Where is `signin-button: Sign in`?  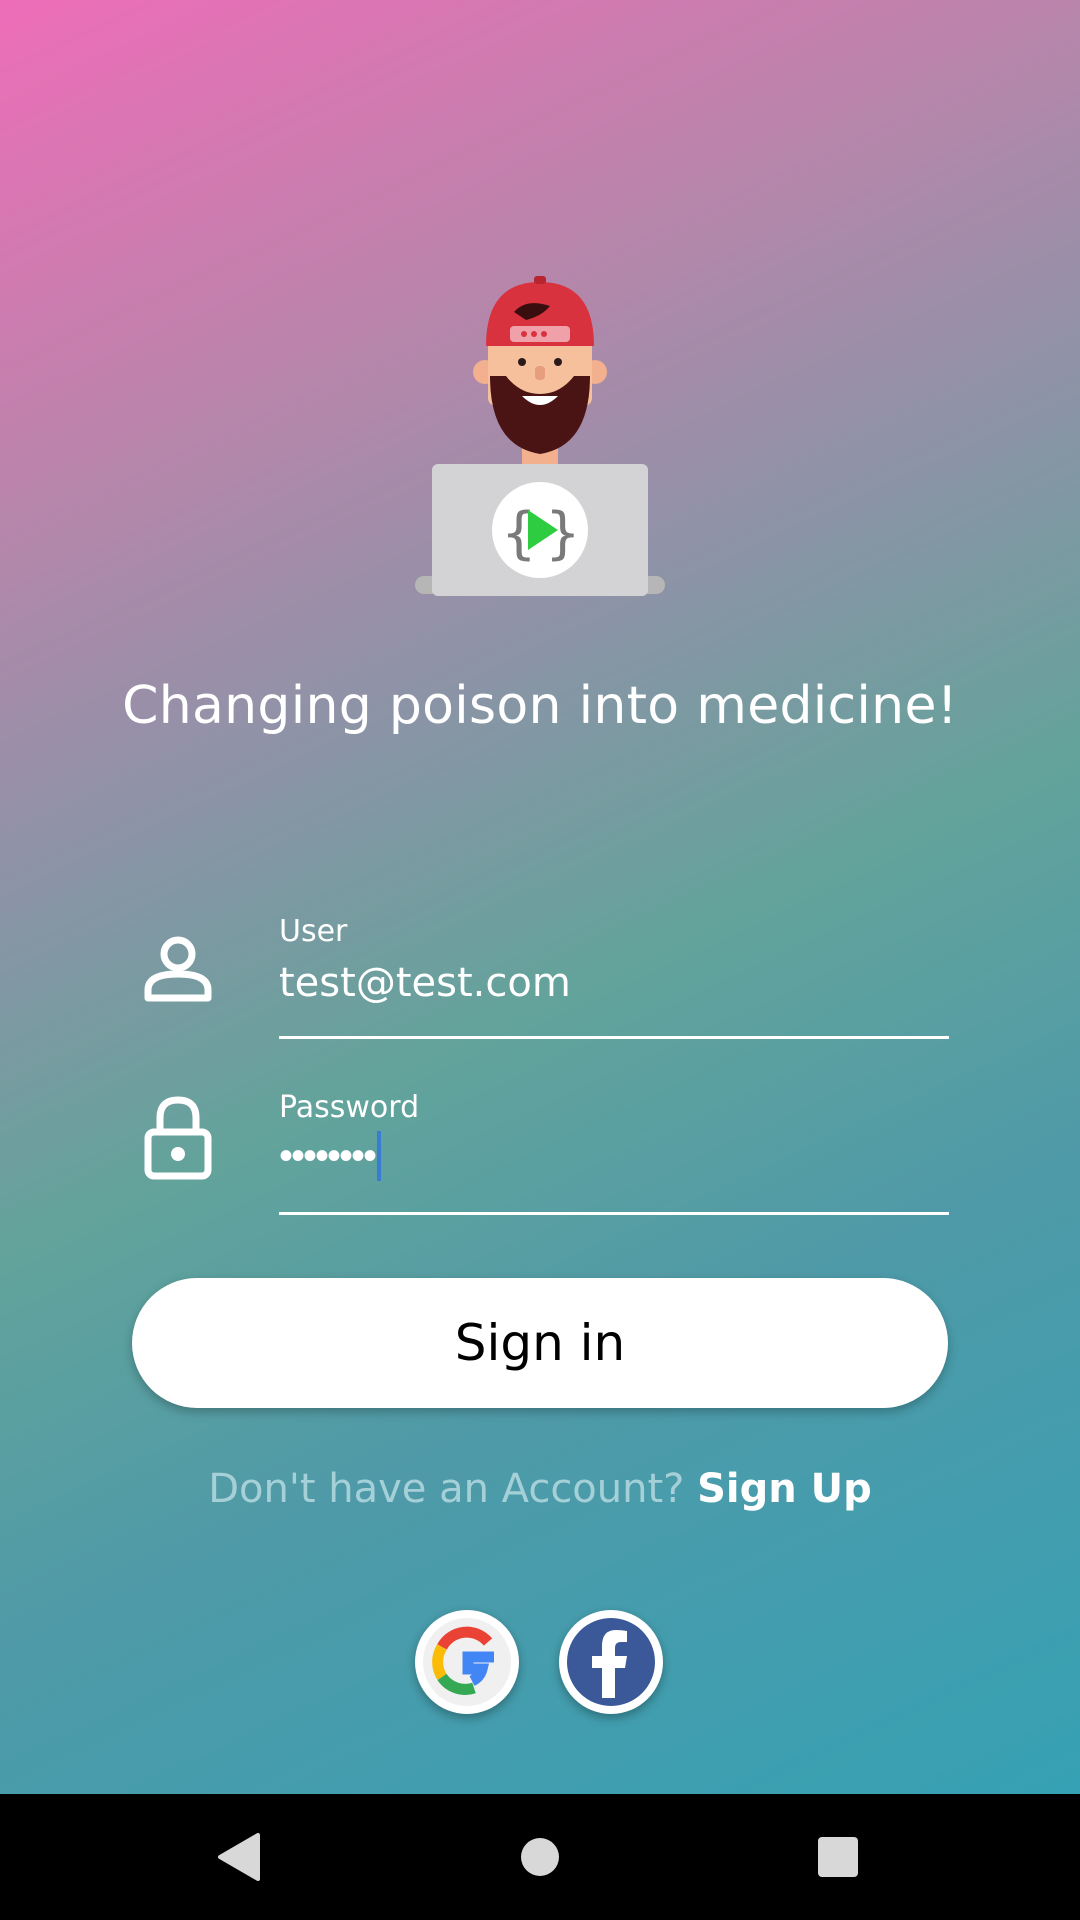
signin-button: Sign in is located at coordinates (540, 1343).